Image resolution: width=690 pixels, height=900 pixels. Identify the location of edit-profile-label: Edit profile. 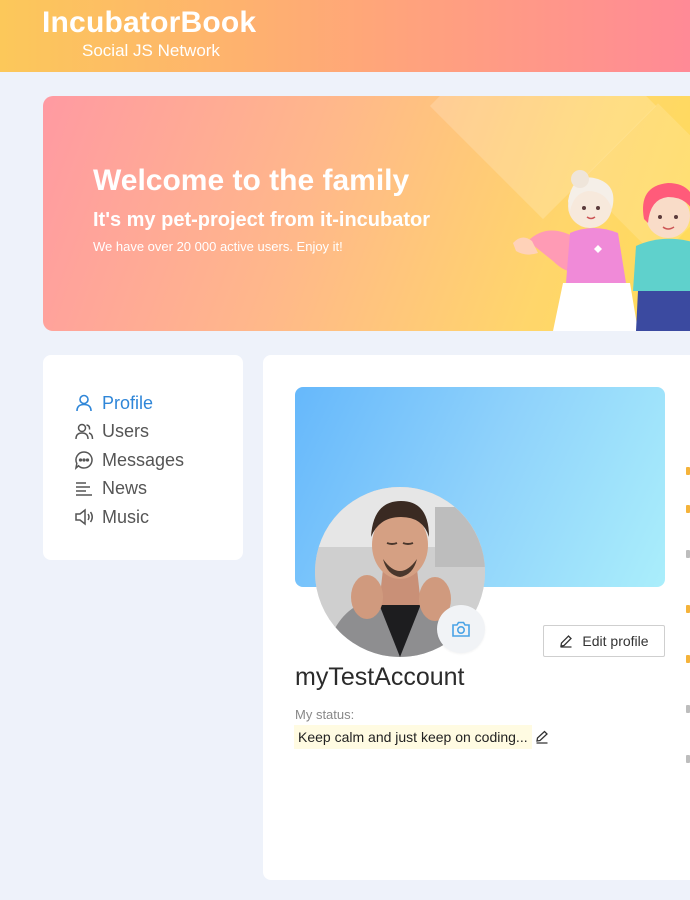
(615, 641).